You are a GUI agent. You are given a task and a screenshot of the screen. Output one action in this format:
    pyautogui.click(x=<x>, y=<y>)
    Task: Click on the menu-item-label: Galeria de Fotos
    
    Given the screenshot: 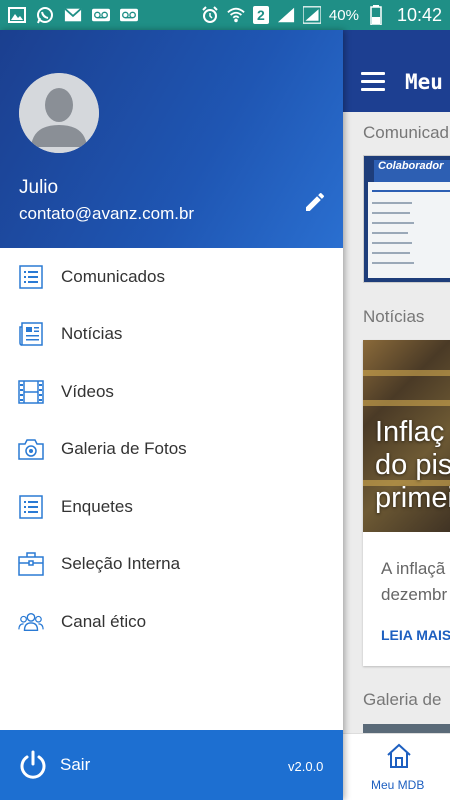 What is the action you would take?
    pyautogui.click(x=124, y=449)
    